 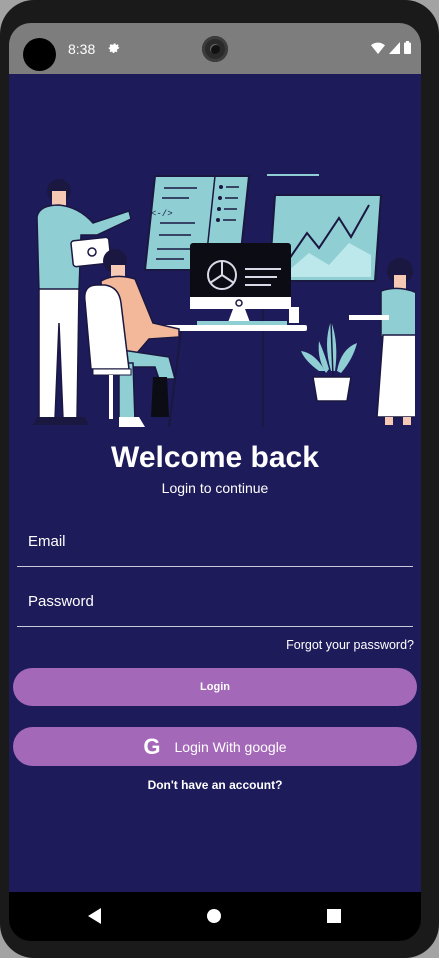 What do you see at coordinates (162, 214) in the screenshot?
I see `code-text: <-/>` at bounding box center [162, 214].